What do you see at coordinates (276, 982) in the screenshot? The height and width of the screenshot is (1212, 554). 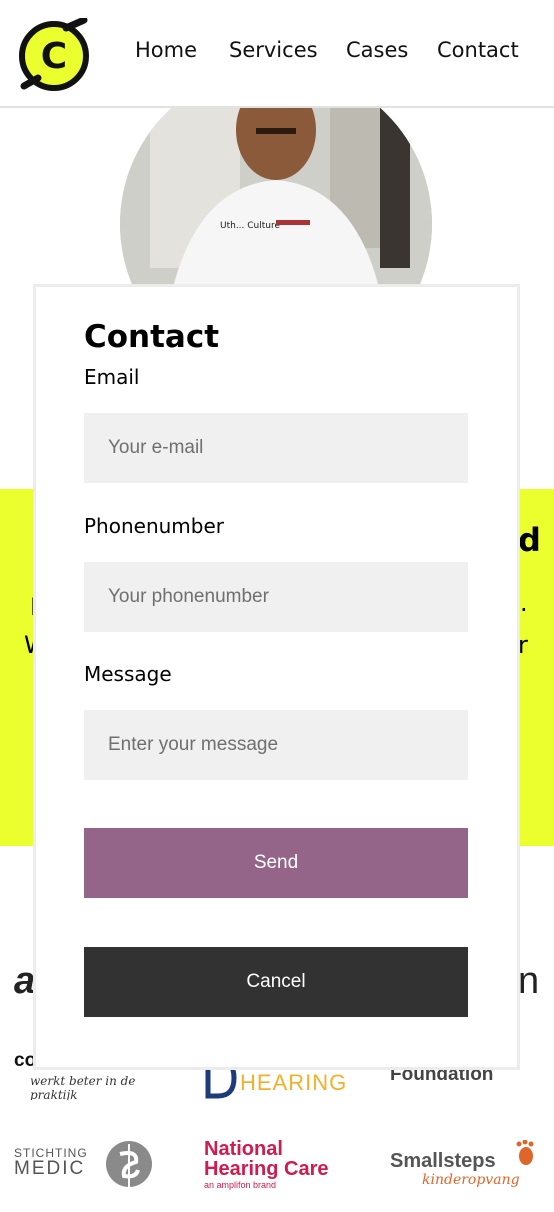 I see `cancel-button: Cancel` at bounding box center [276, 982].